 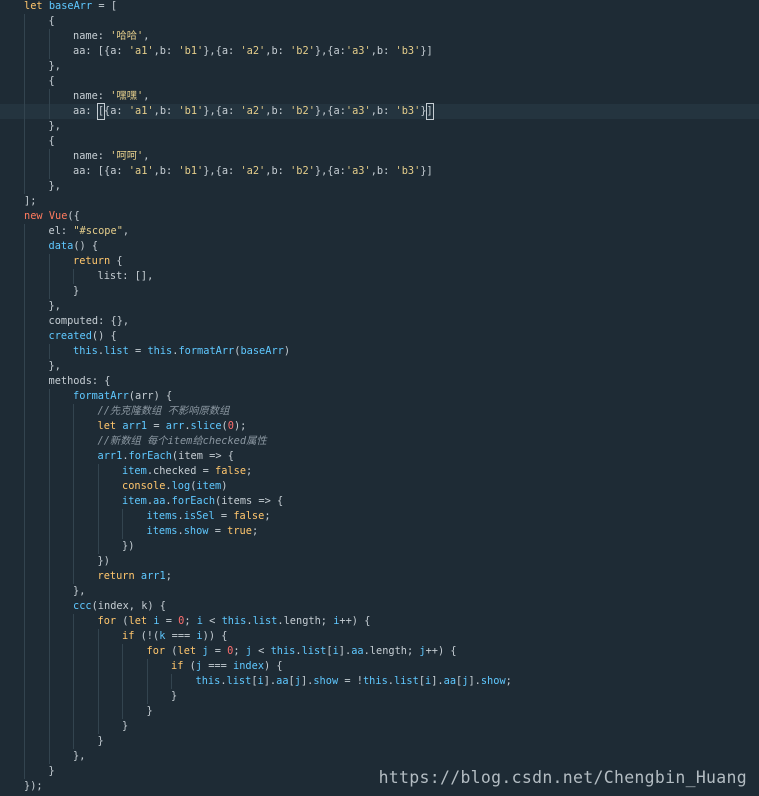 What do you see at coordinates (379, 156) in the screenshot?
I see `code-line: name: '呵呵',` at bounding box center [379, 156].